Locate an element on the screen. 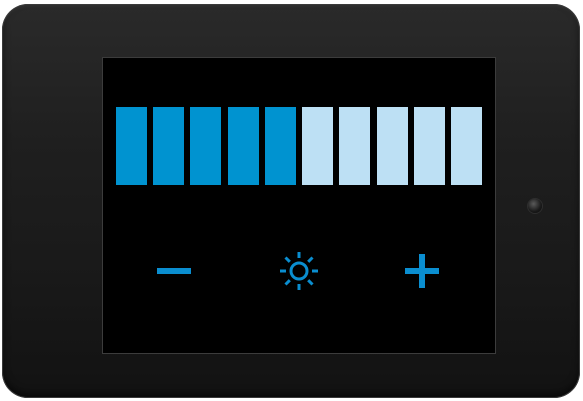  plus-icon is located at coordinates (422, 271).